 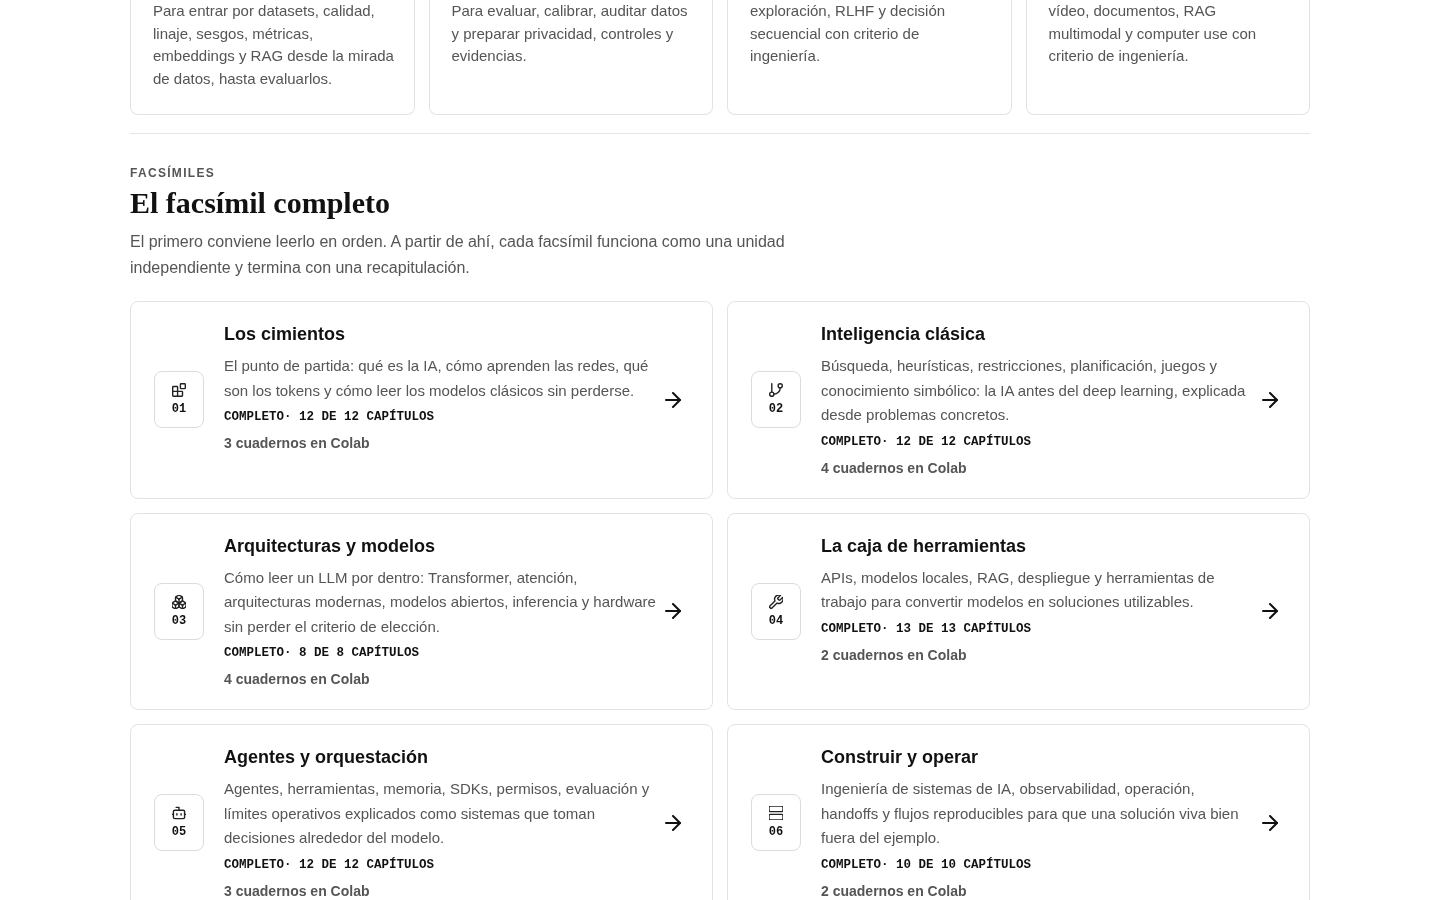 I want to click on module-description: El punto de partida: qué es la IA, cómo aprenden las redes, qué son los tokens y cómo leer los modelos clásicos sin perderse., so click(x=437, y=378).